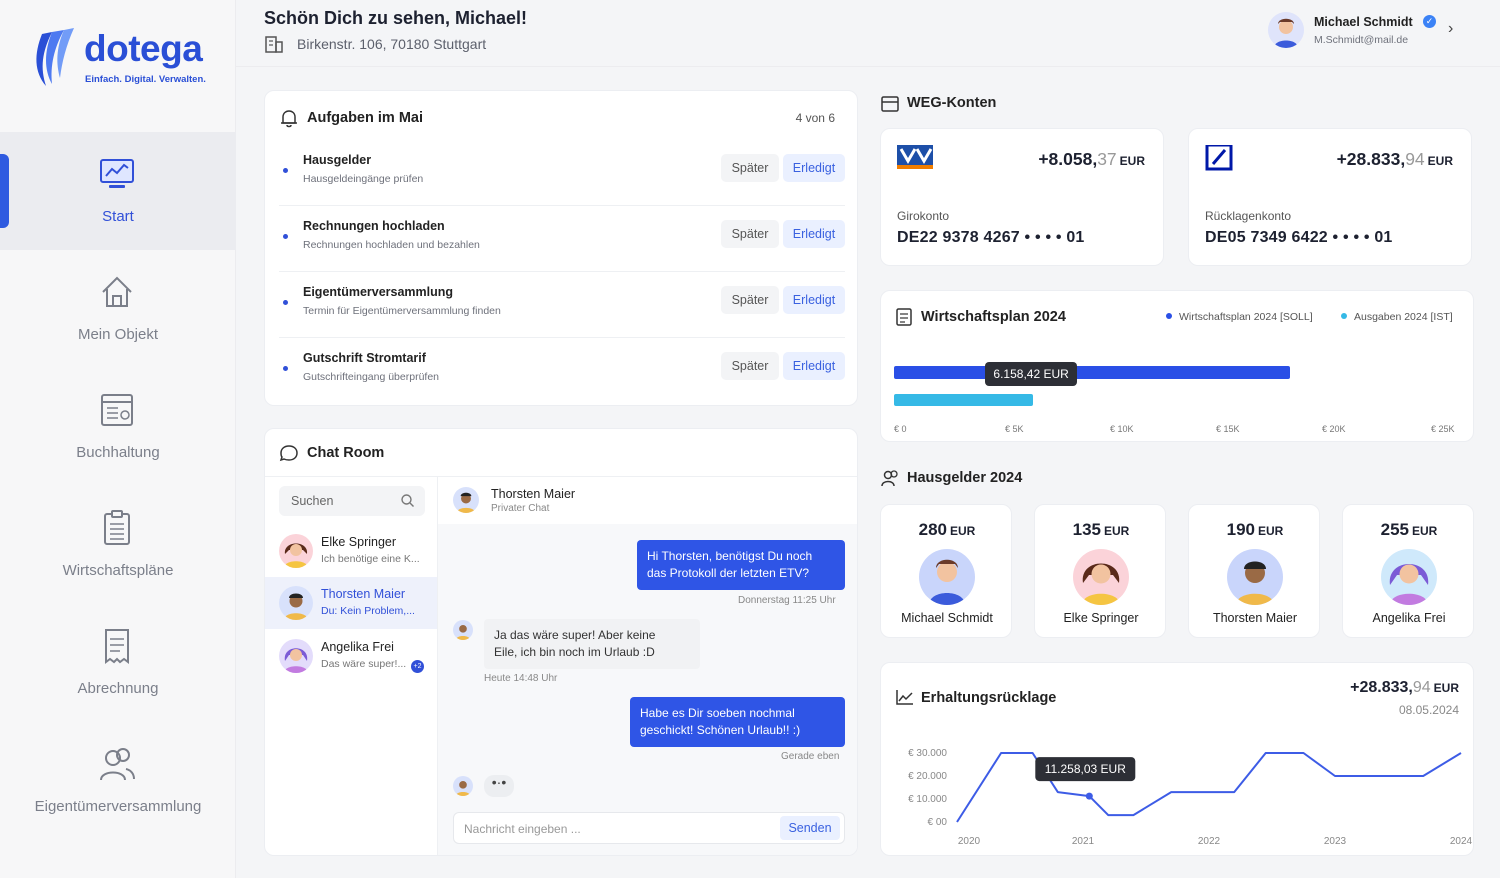 The width and height of the screenshot is (1500, 878). Describe the element at coordinates (289, 119) in the screenshot. I see `bell-icon` at that location.